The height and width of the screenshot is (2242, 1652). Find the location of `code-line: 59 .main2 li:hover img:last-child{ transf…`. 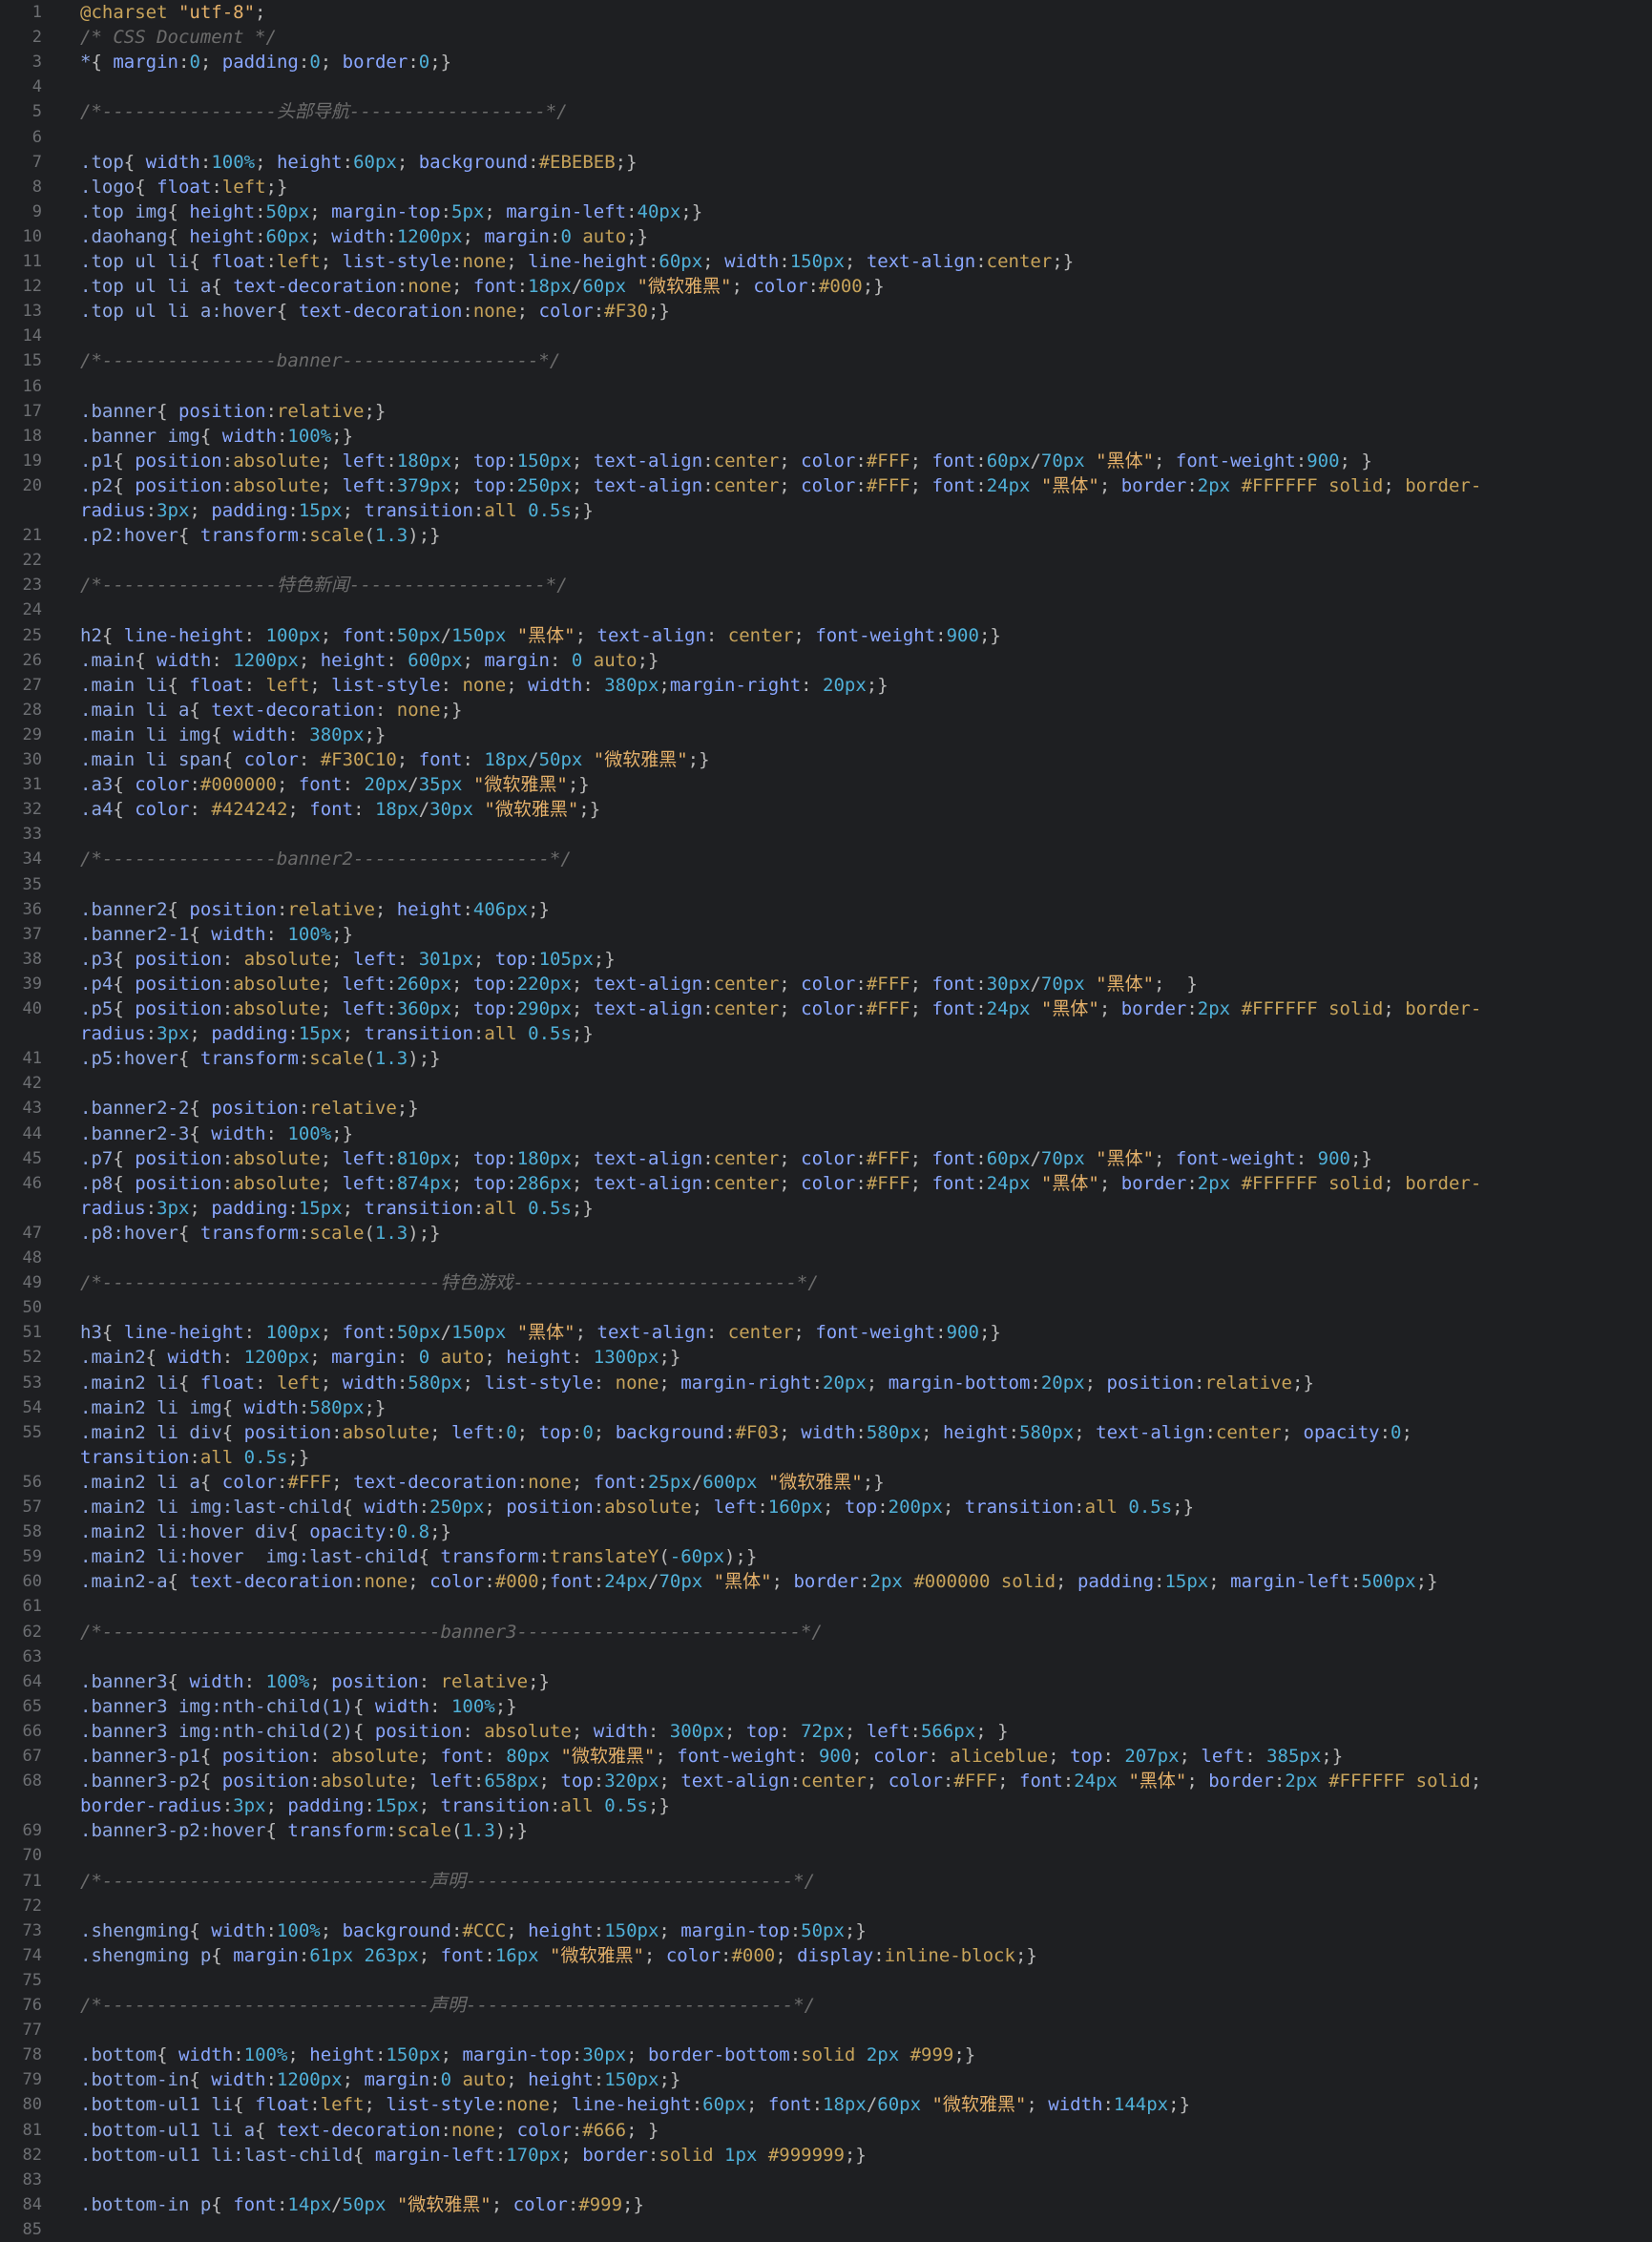

code-line: 59 .main2 li:hover img:last-child{ transf… is located at coordinates (826, 1556).